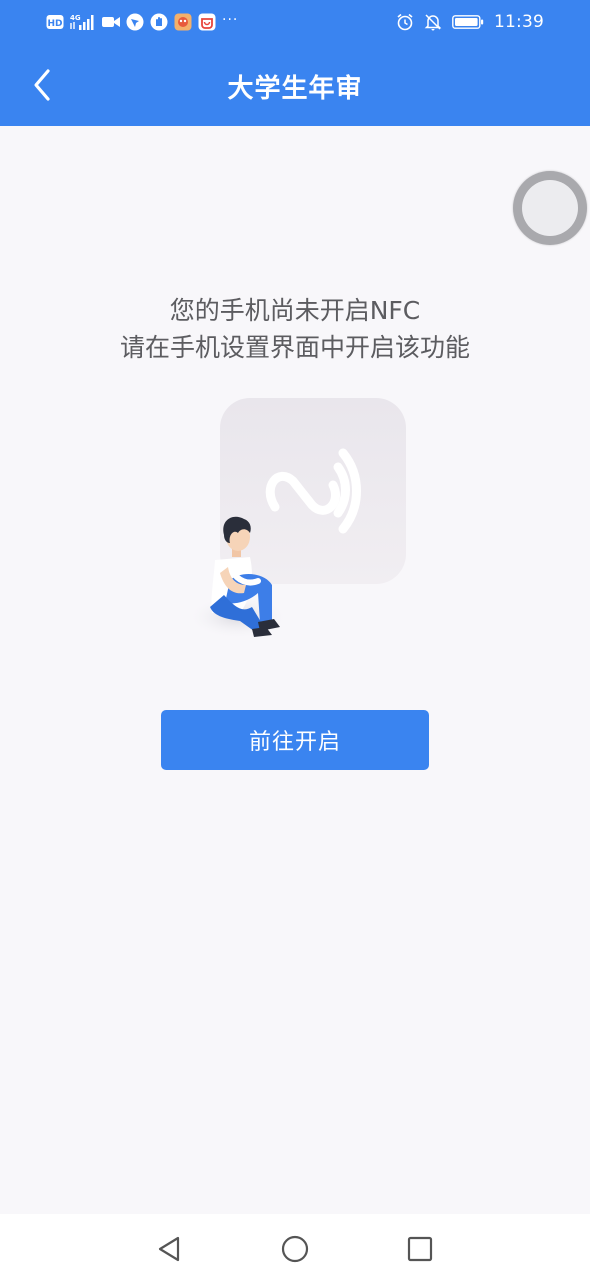 This screenshot has height=1280, width=590. Describe the element at coordinates (83, 22) in the screenshot. I see `4g-signal-icon: 4G` at that location.